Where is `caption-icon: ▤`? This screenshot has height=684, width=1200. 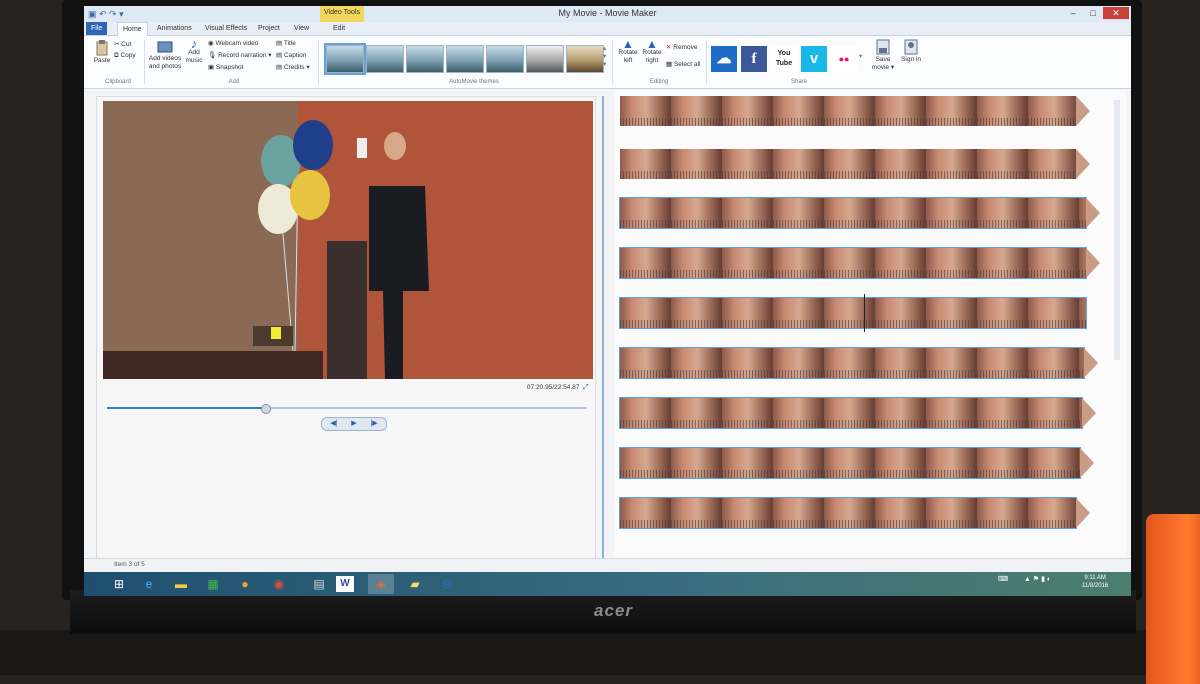 caption-icon: ▤ is located at coordinates (280, 55).